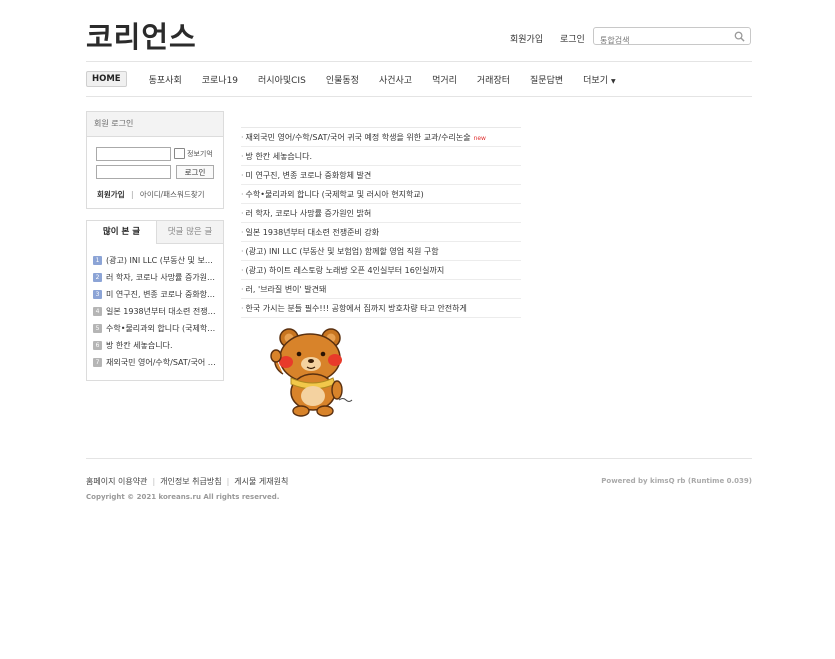 The height and width of the screenshot is (659, 835). Describe the element at coordinates (613, 81) in the screenshot. I see `chevron-down-icon: ▼` at that location.